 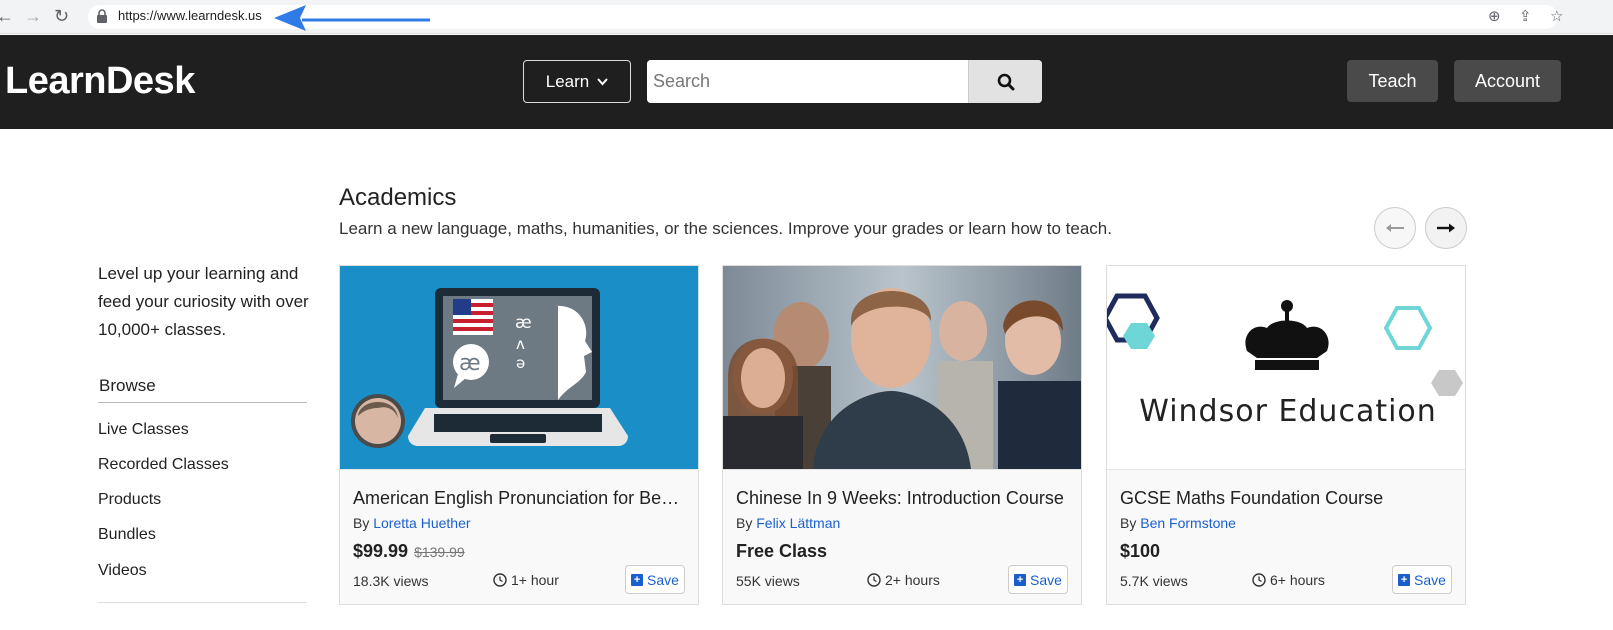 I want to click on learn-label: Learn, so click(x=567, y=81).